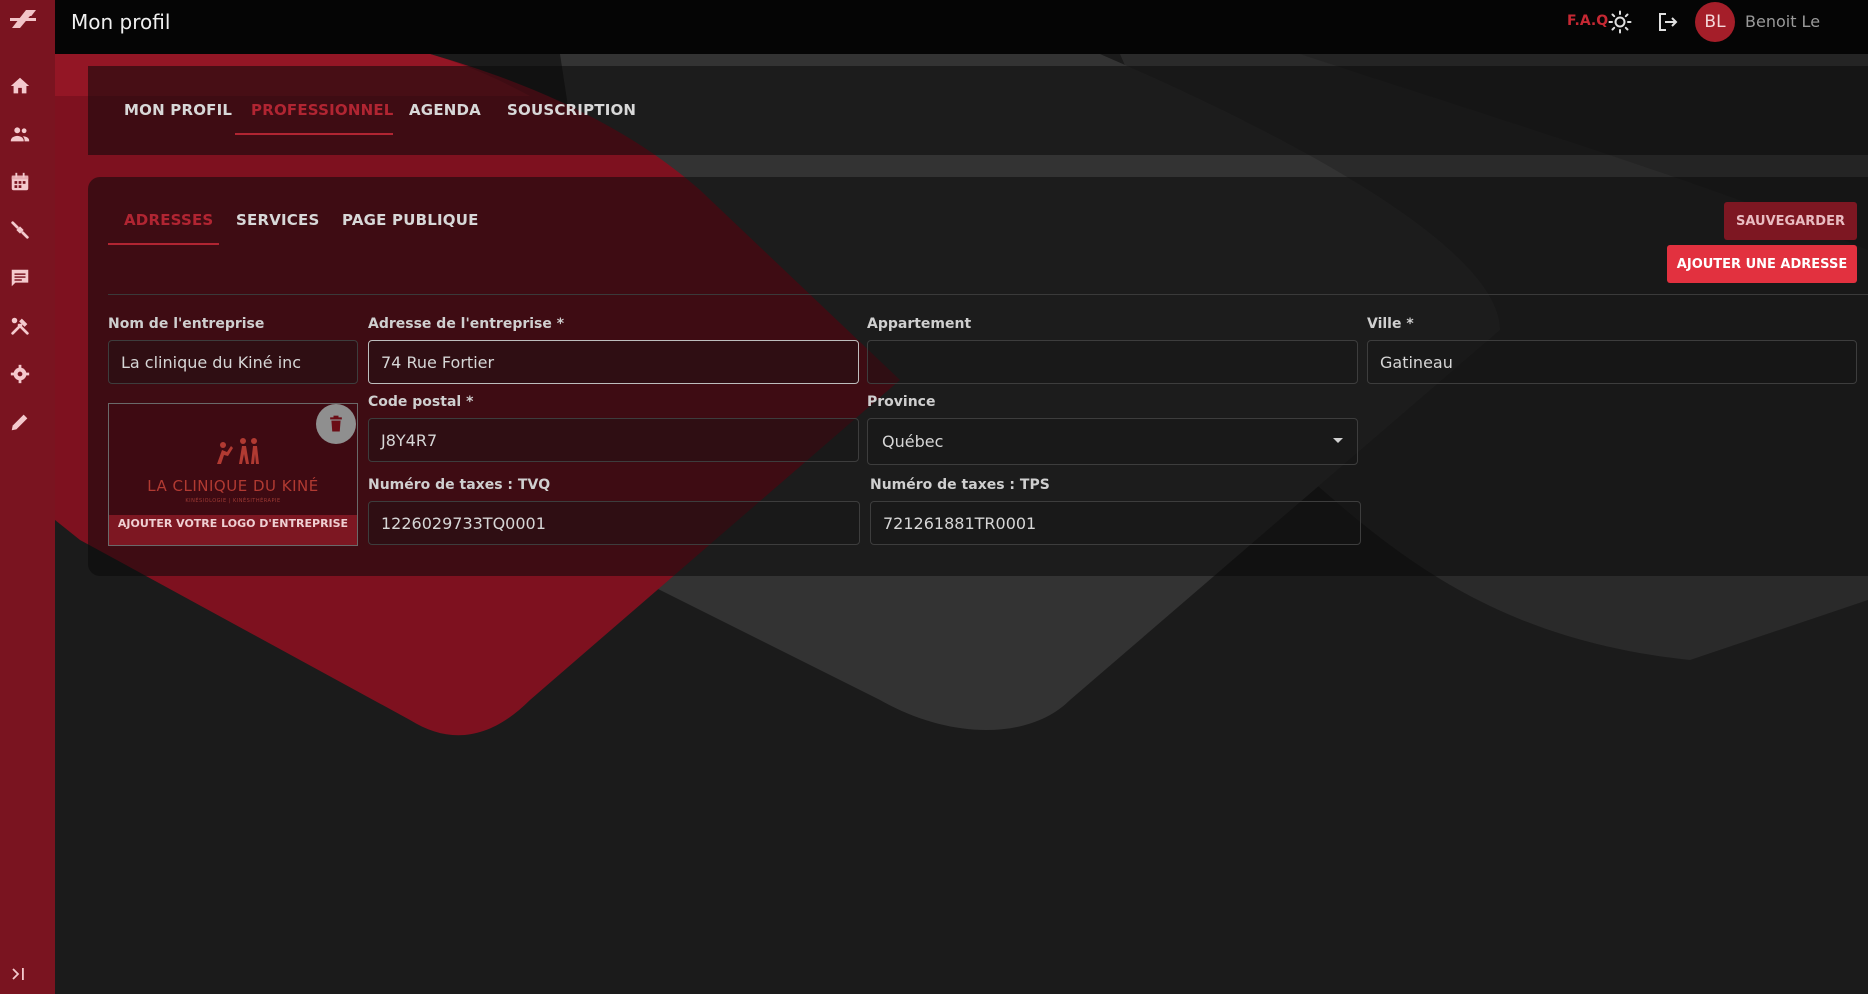  What do you see at coordinates (20, 134) in the screenshot?
I see `people-icon` at bounding box center [20, 134].